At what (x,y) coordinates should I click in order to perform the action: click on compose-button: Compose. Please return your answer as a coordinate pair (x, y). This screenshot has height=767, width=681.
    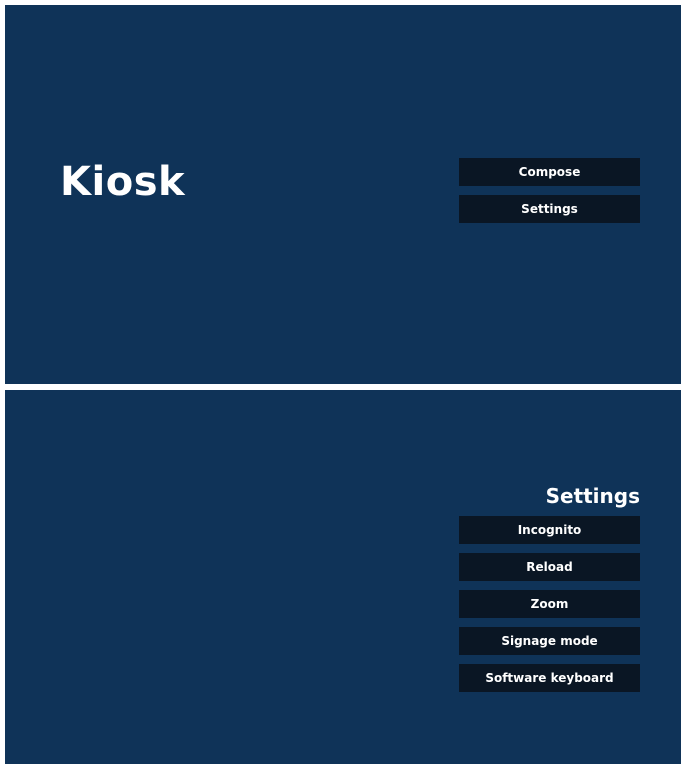
    Looking at the image, I should click on (549, 172).